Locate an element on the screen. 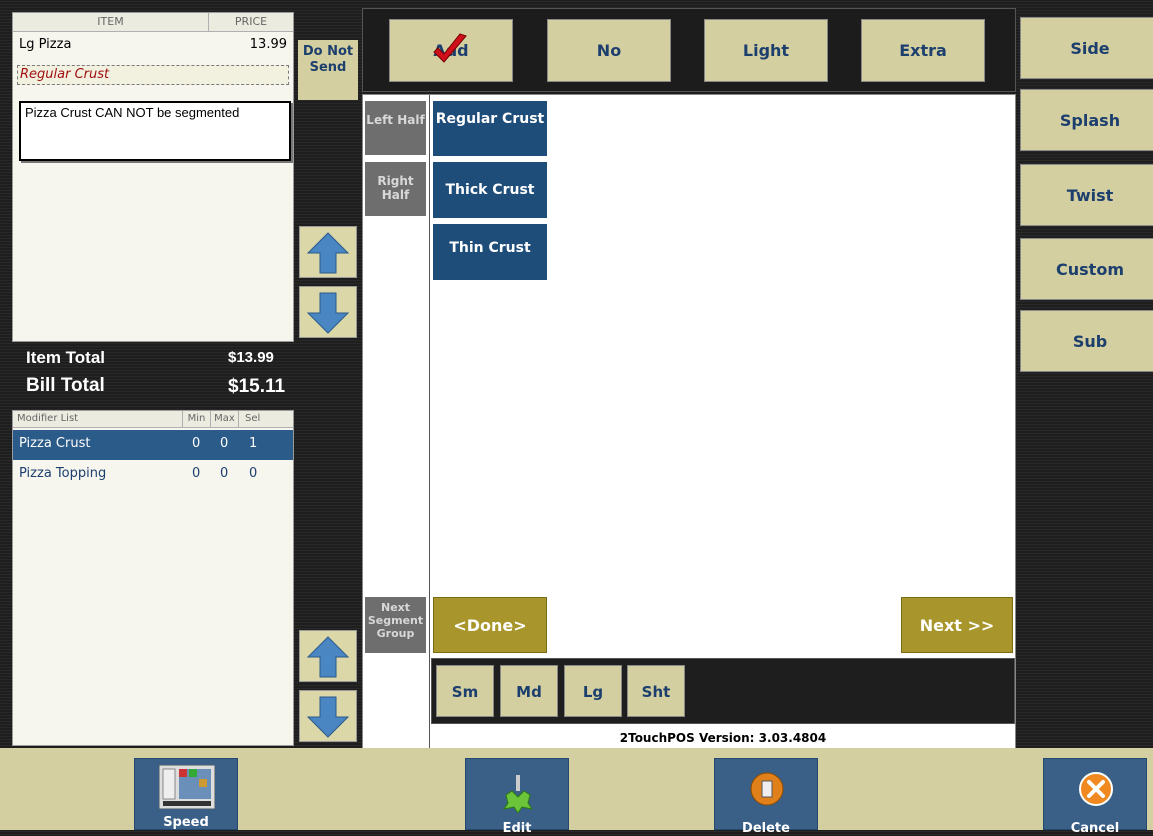  custom-button: Custom is located at coordinates (1086, 269).